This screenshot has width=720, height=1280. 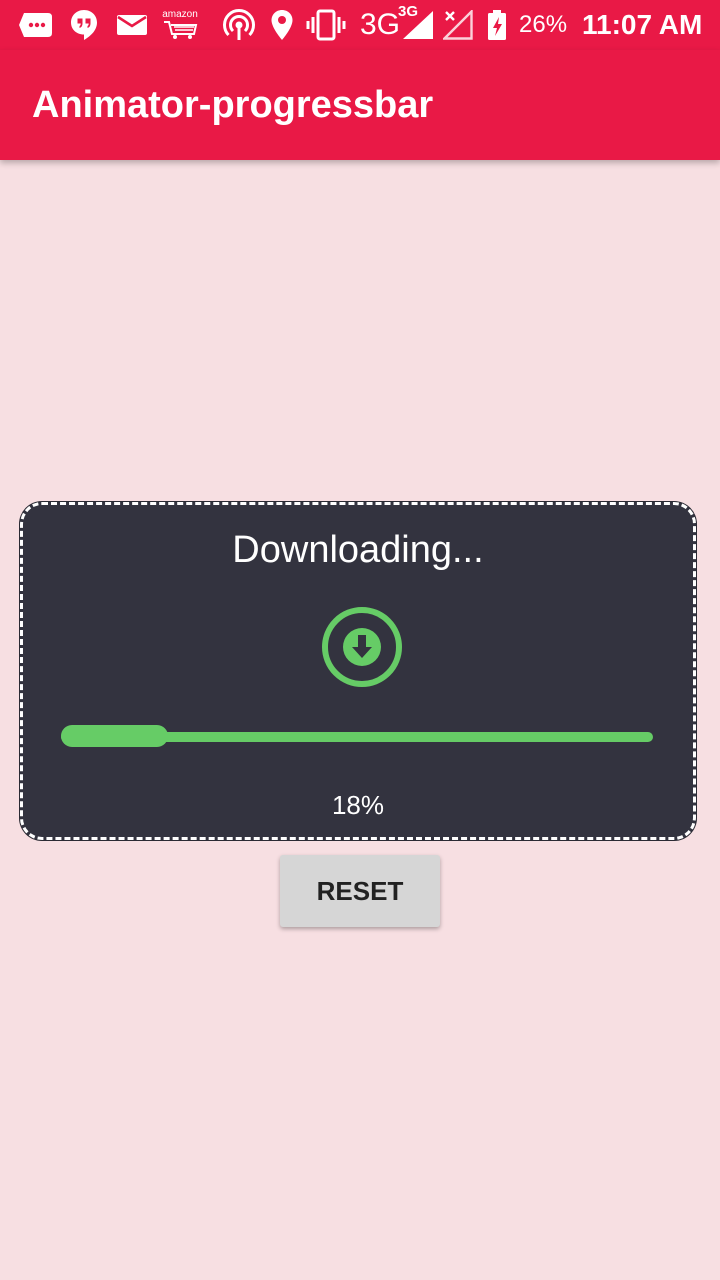 What do you see at coordinates (458, 25) in the screenshot?
I see `no-signal-icon` at bounding box center [458, 25].